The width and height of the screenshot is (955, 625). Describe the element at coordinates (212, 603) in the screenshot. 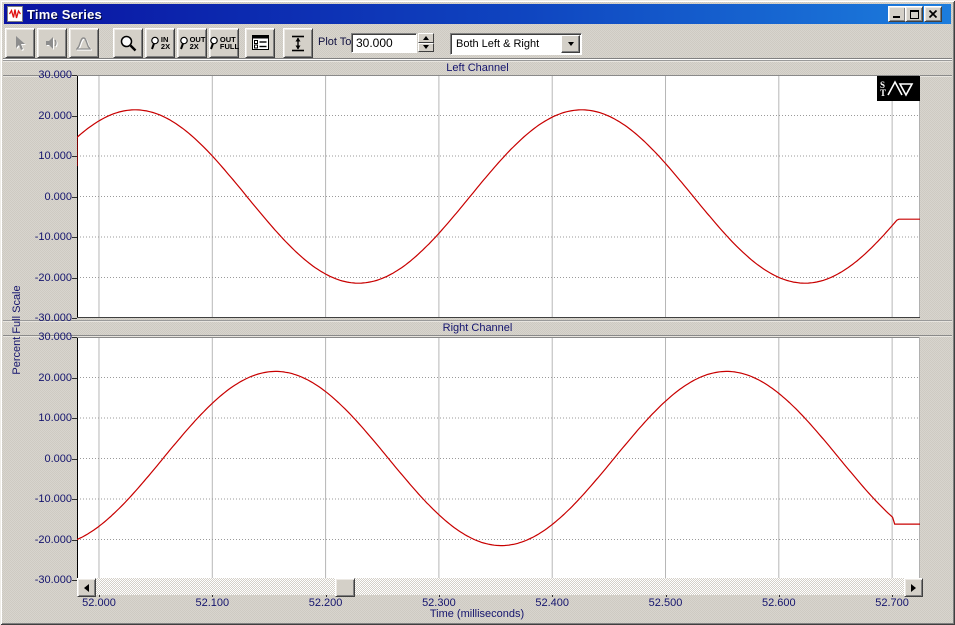

I see `x-tick-label: 52.100` at that location.